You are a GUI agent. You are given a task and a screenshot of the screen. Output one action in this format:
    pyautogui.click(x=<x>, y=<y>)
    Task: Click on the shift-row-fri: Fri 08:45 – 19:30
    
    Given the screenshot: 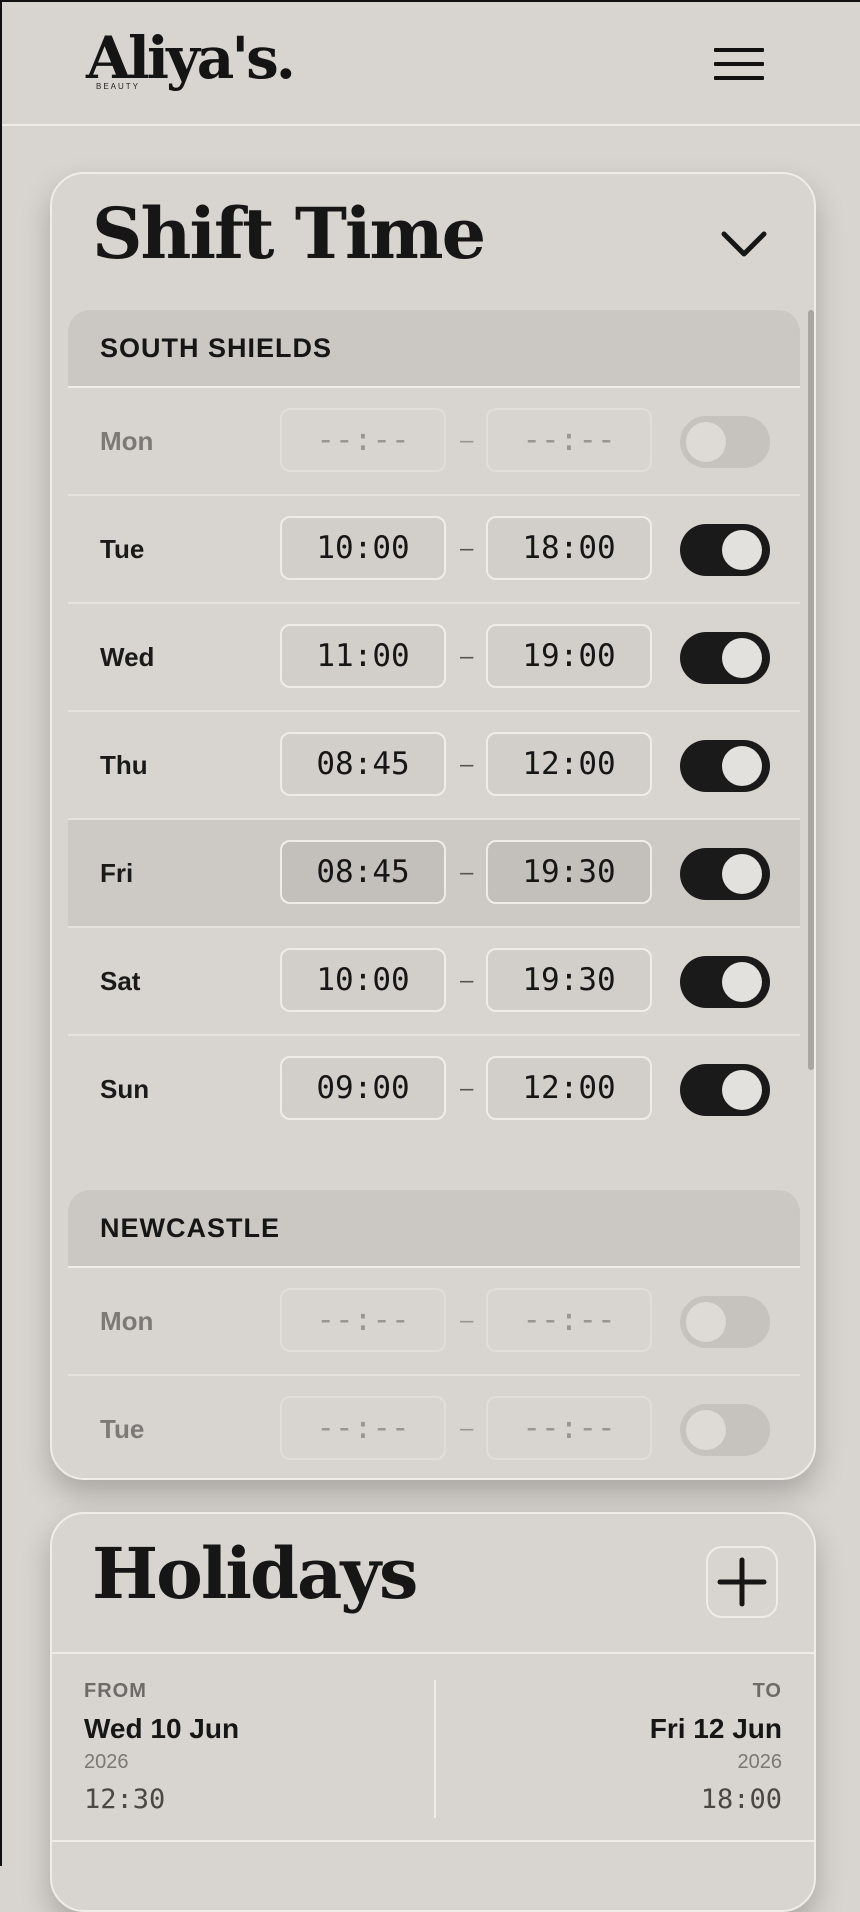 What is the action you would take?
    pyautogui.click(x=434, y=874)
    